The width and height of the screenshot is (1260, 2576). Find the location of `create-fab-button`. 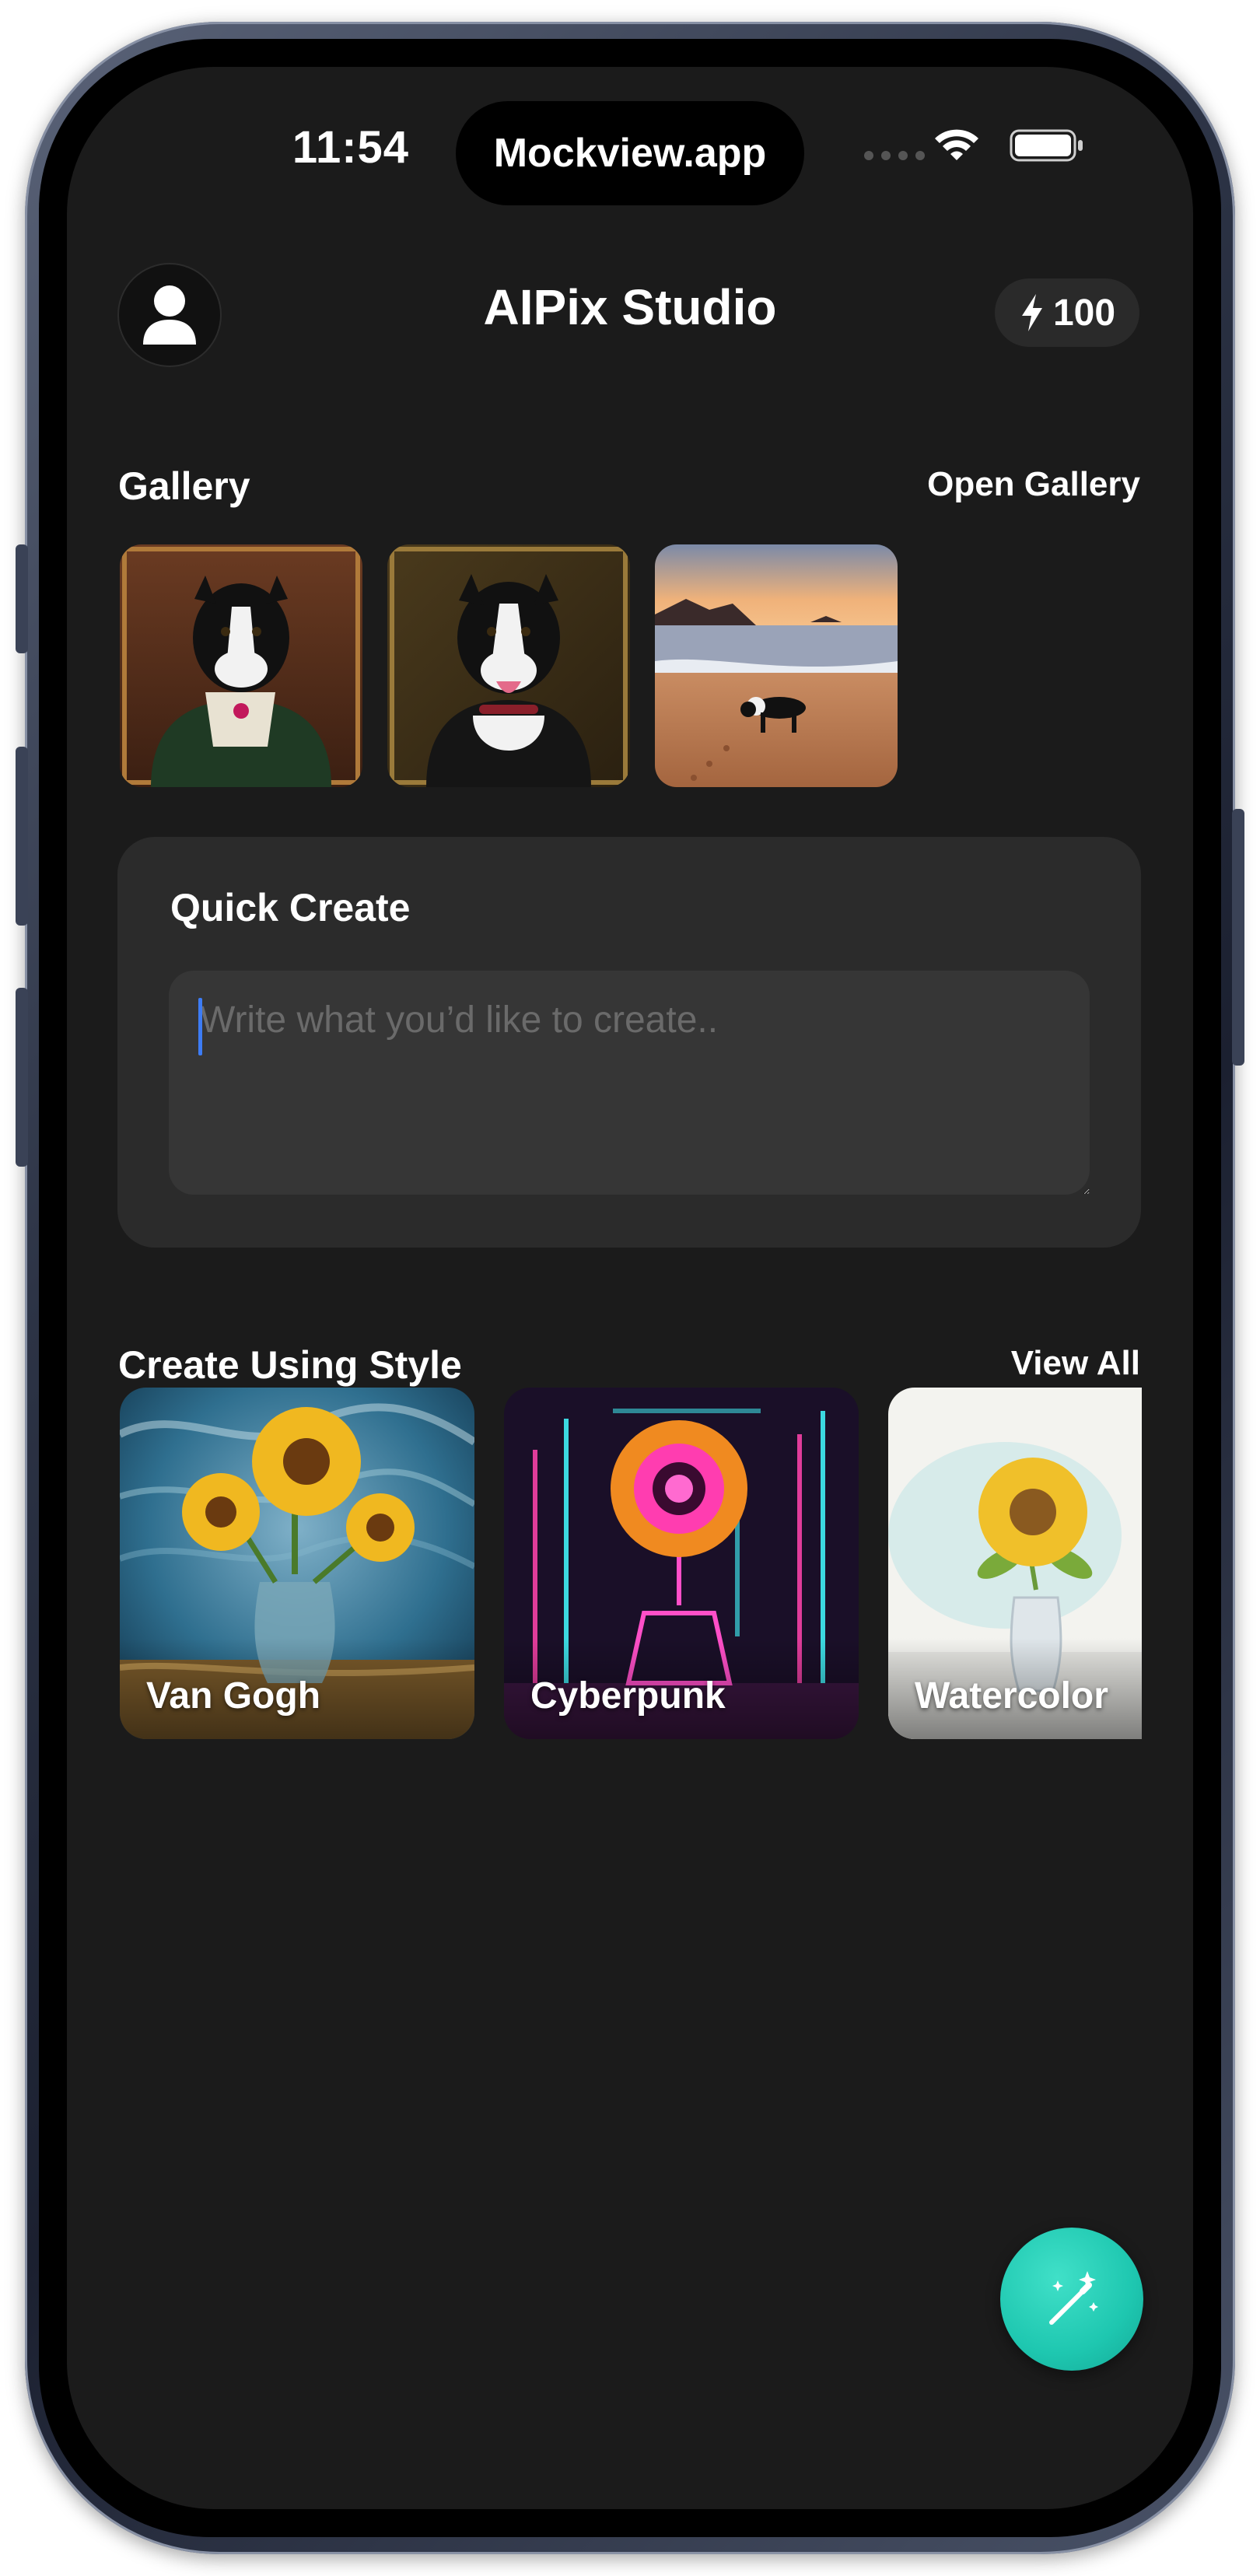

create-fab-button is located at coordinates (1072, 2299).